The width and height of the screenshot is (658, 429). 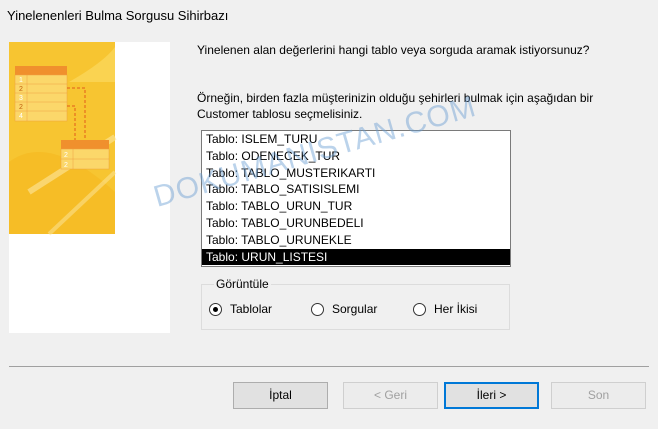 What do you see at coordinates (251, 309) in the screenshot?
I see `radio-tables-label: Tablolar` at bounding box center [251, 309].